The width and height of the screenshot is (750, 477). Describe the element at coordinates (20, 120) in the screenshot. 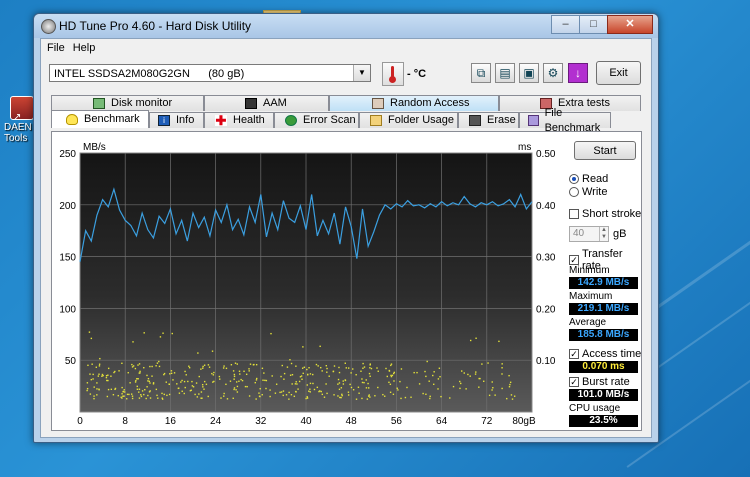

I see `desktop-shortcut-daemon-tools: DAEN Tools` at that location.